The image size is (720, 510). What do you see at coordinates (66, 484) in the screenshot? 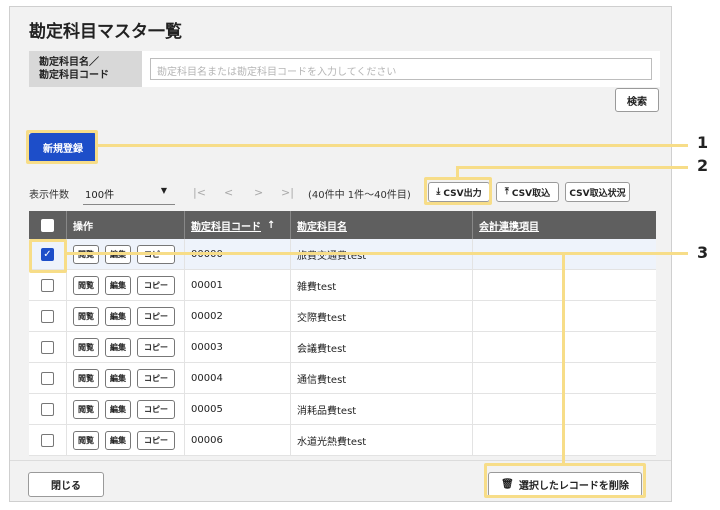
I see `close-button: 閉じる` at bounding box center [66, 484].